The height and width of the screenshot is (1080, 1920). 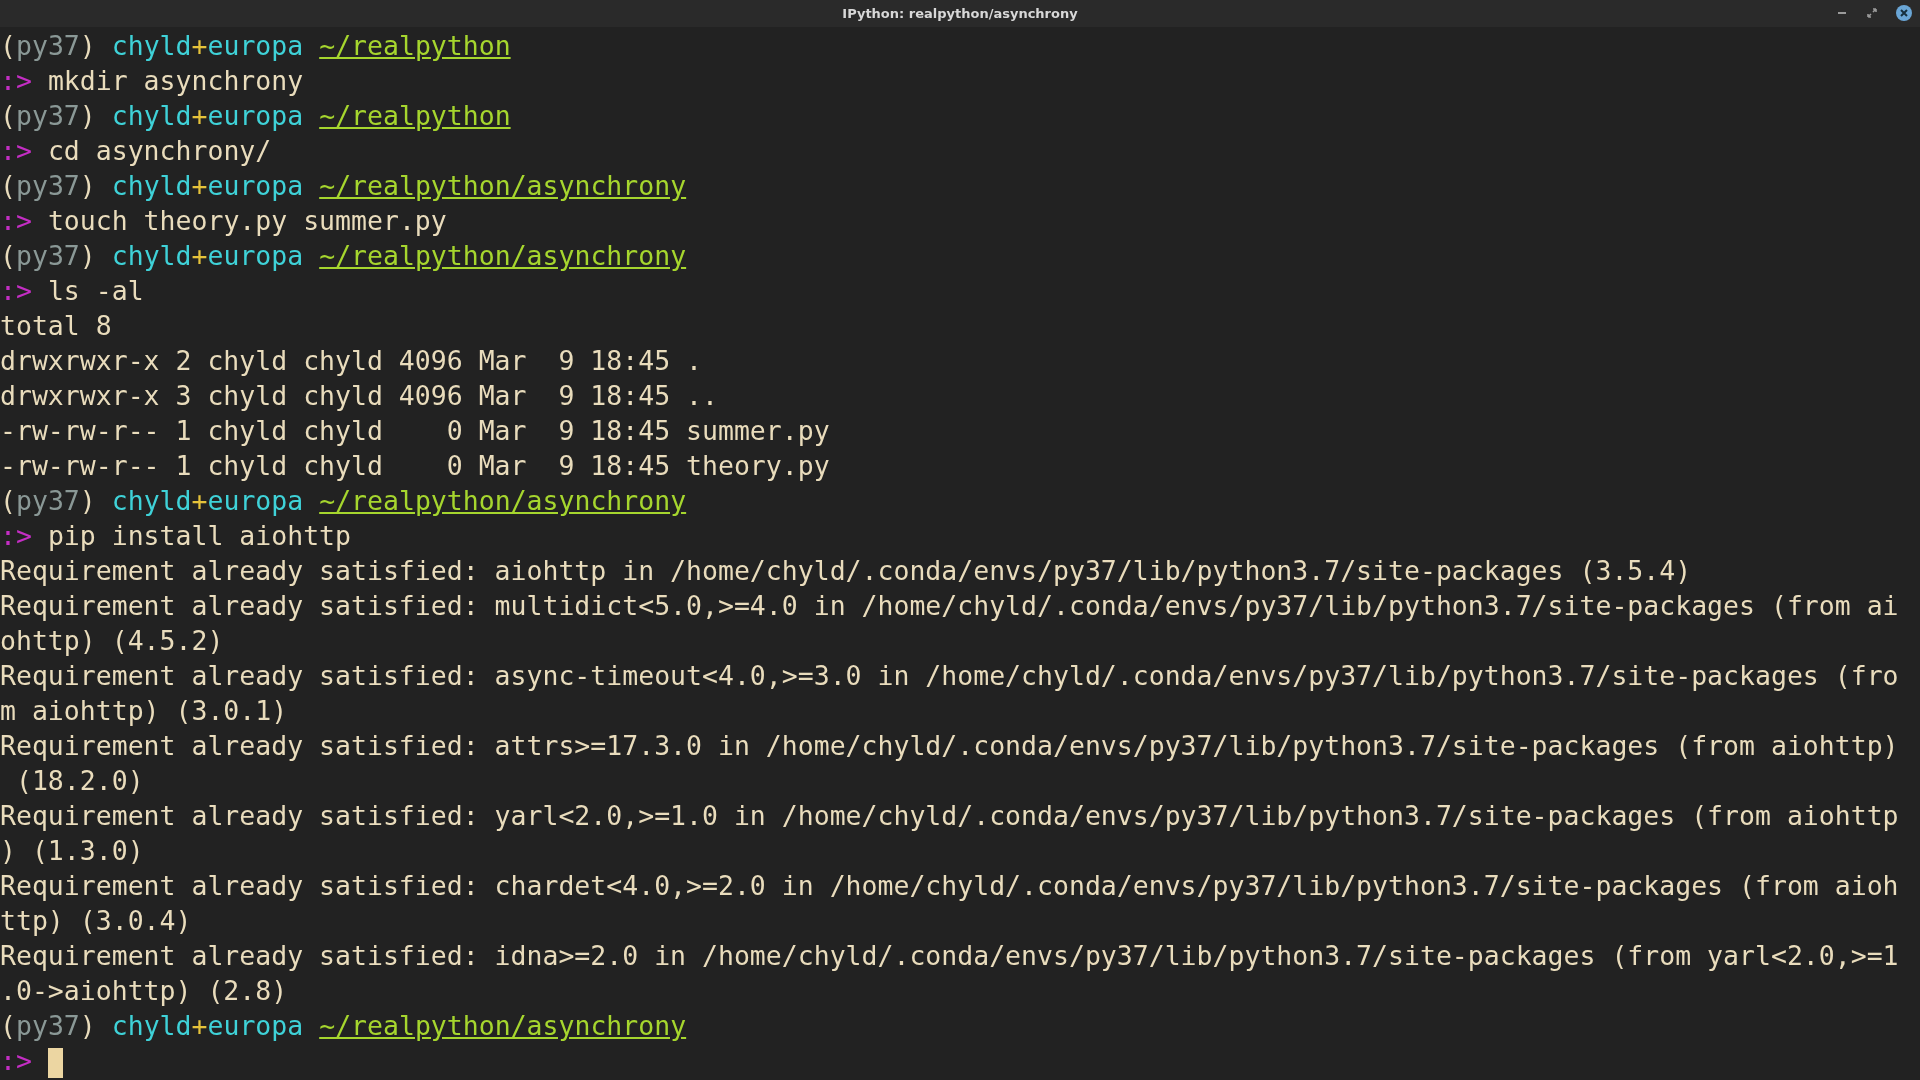 I want to click on output-line: -rw-rw-r-- 1 chyld chyld 0 Mar 9 18:45 theory.py, so click(x=415, y=465).